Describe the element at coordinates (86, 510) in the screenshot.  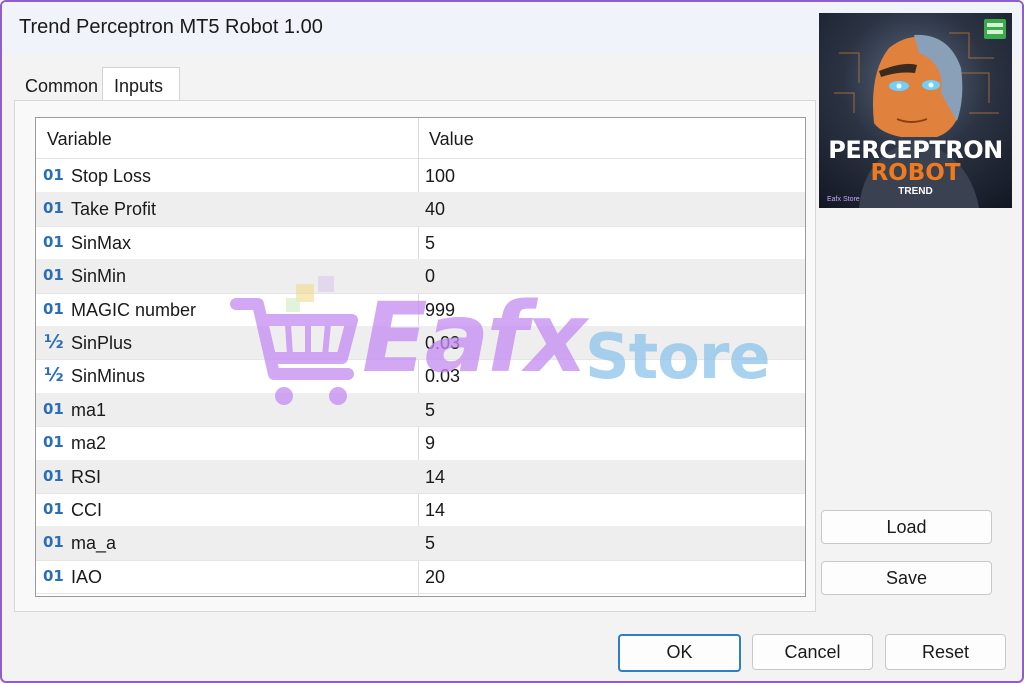
I see `variable-name: CCI` at that location.